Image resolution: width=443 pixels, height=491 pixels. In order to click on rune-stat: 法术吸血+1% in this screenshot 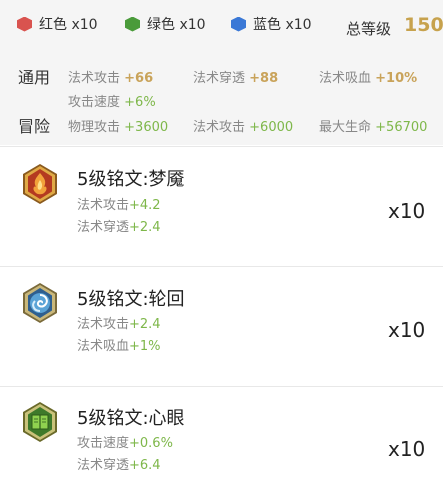, I will do `click(119, 344)`.